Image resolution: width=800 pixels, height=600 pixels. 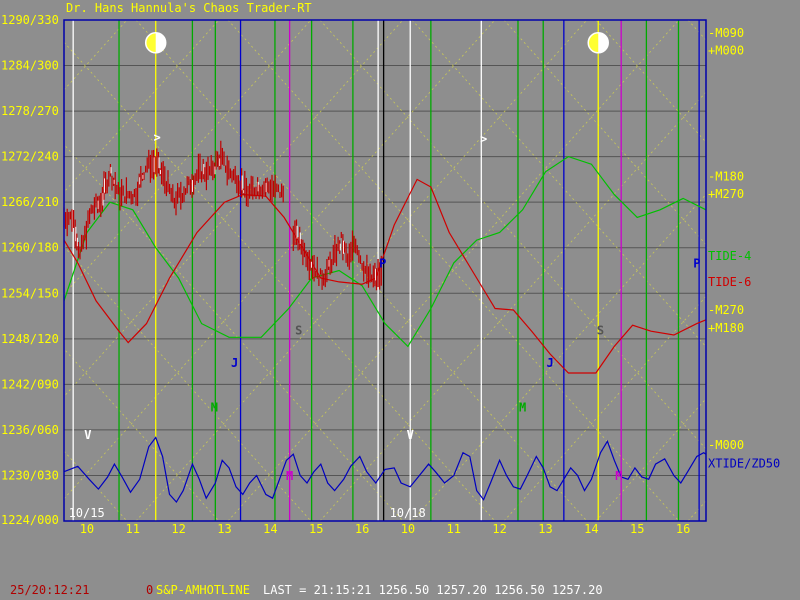 What do you see at coordinates (744, 463) in the screenshot?
I see `right-label: XTIDE/ZD50` at bounding box center [744, 463].